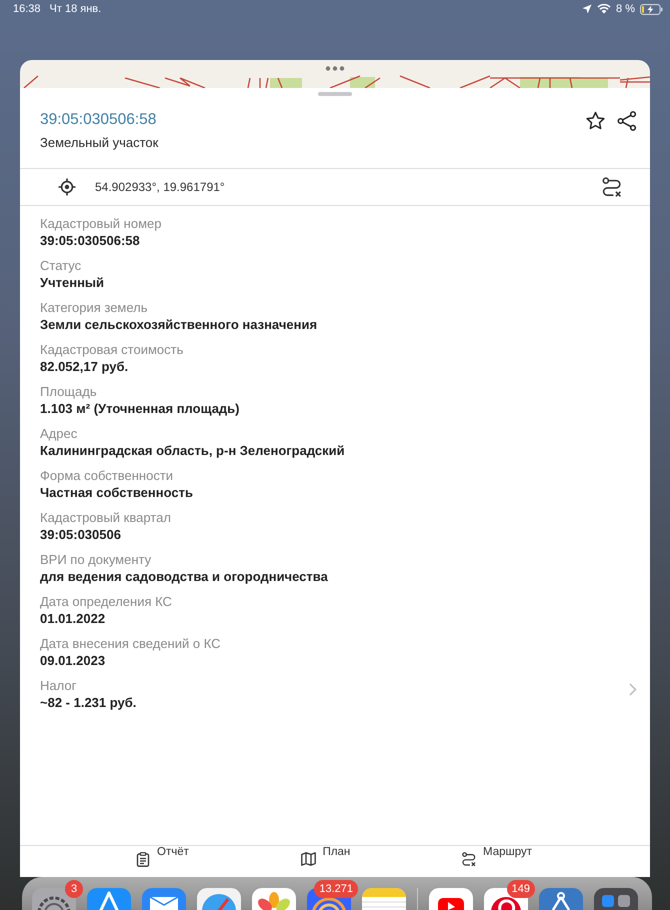 Image resolution: width=670 pixels, height=910 pixels. What do you see at coordinates (192, 450) in the screenshot?
I see `field-value: Калининградская область, р-н Зеленоградский` at bounding box center [192, 450].